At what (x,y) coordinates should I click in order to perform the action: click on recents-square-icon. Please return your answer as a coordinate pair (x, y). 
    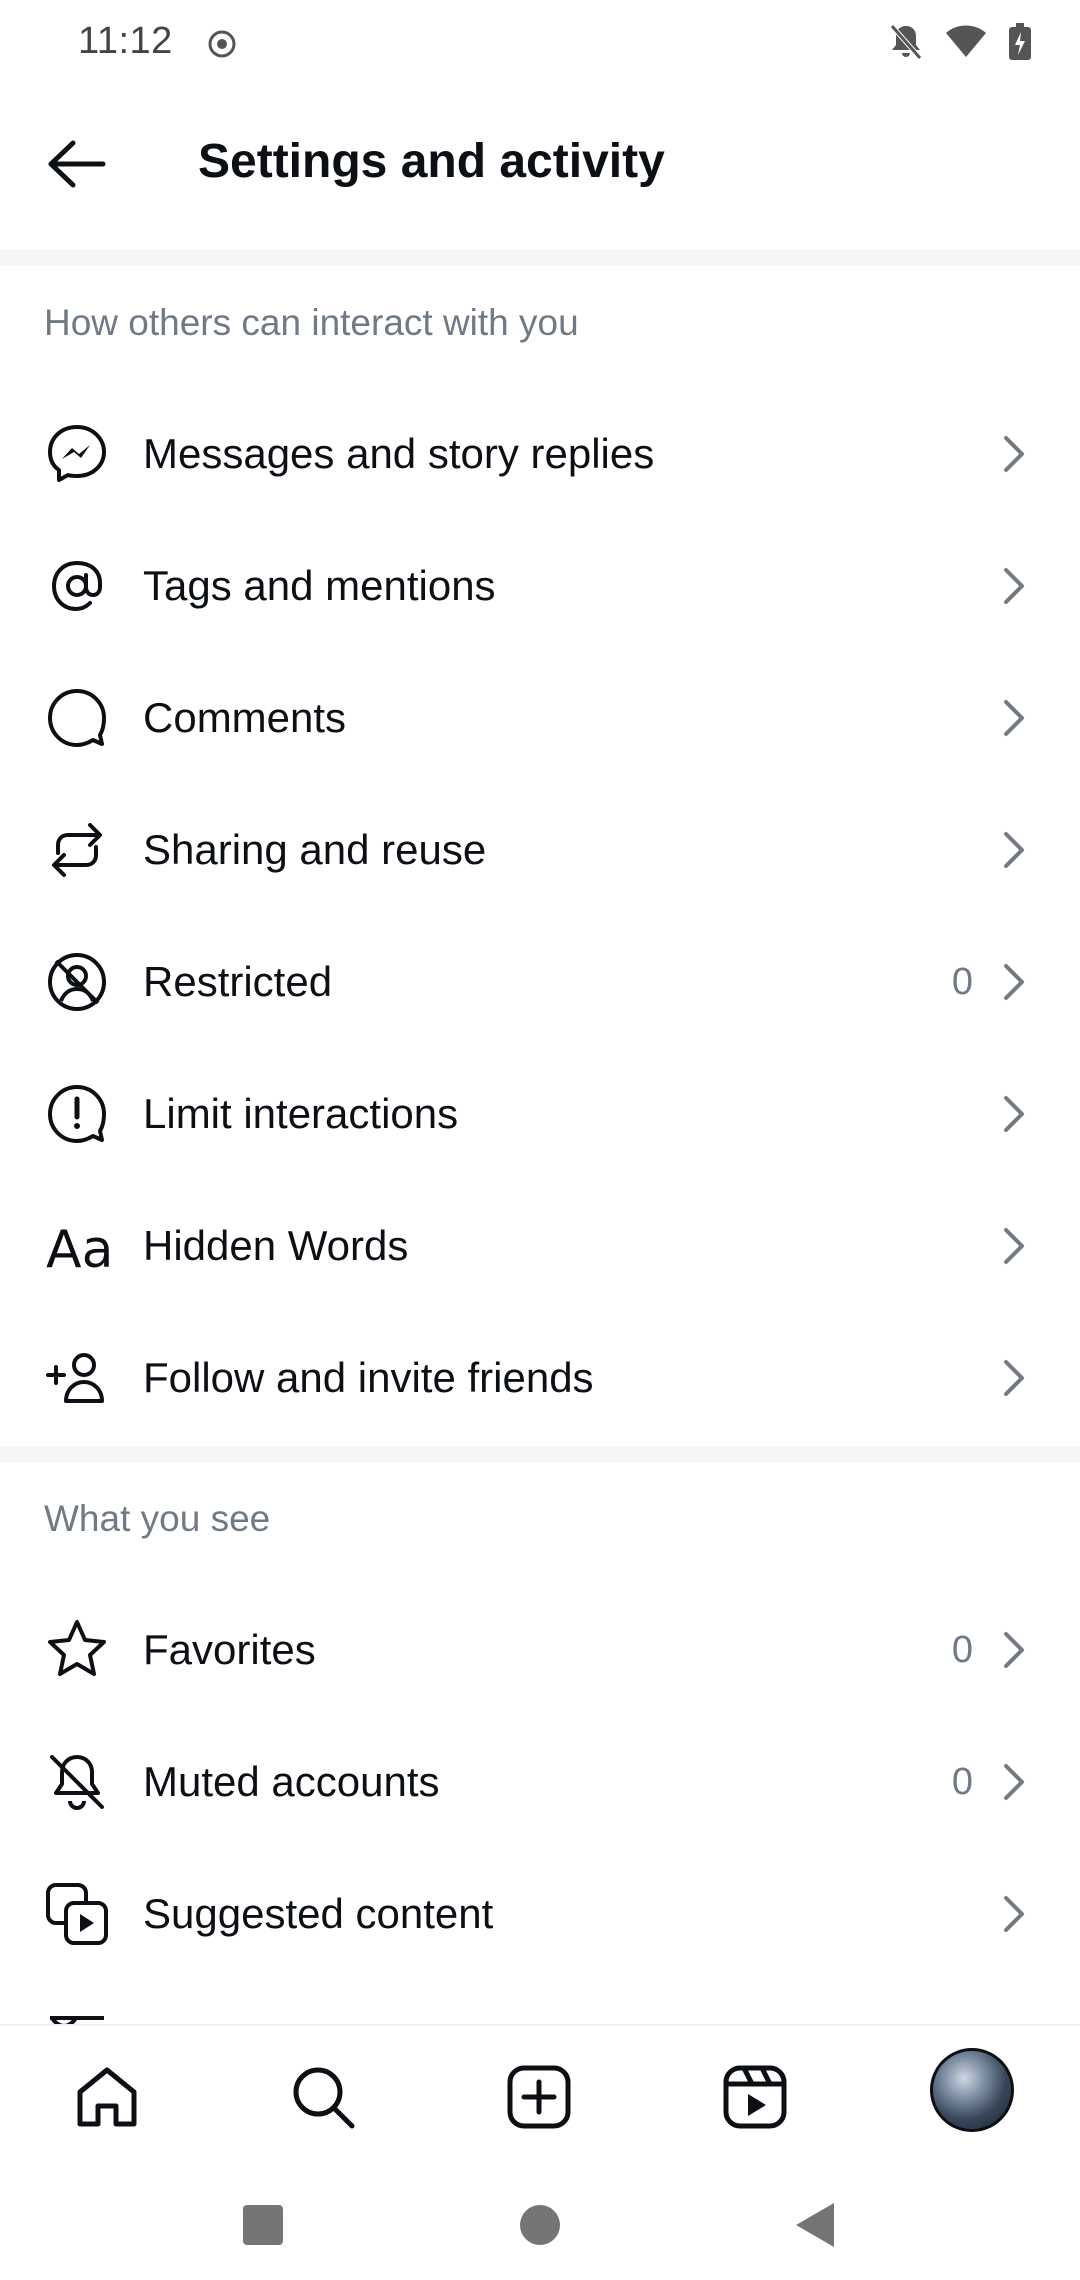
    Looking at the image, I should click on (263, 2225).